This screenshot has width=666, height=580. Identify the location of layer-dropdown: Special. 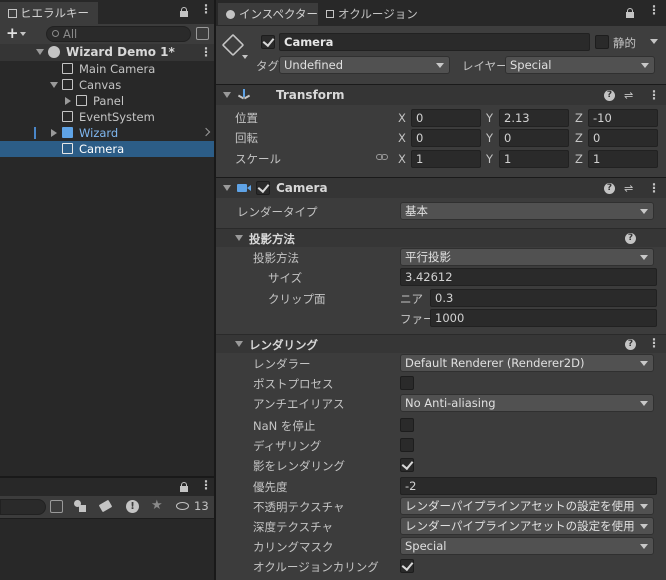
(580, 65).